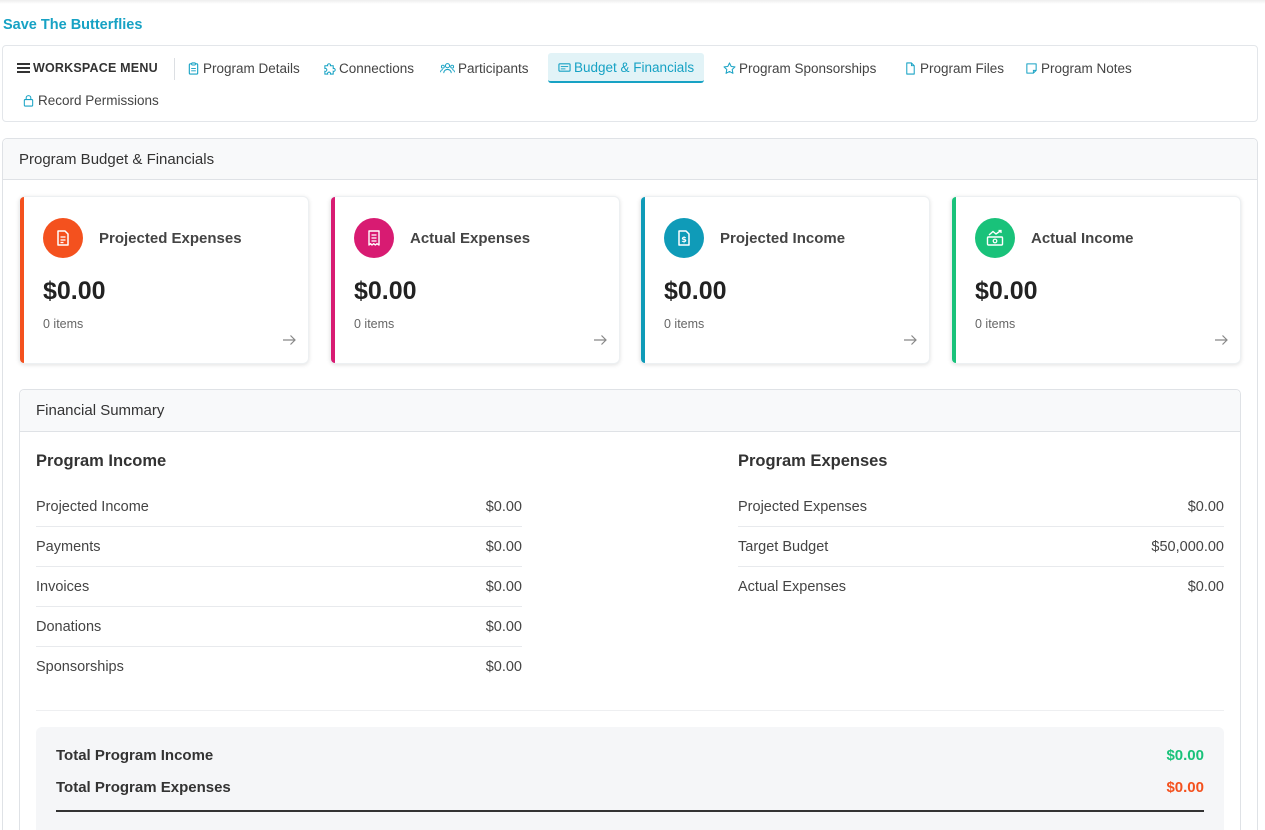  I want to click on summary-row: Invoices $0.00, so click(279, 587).